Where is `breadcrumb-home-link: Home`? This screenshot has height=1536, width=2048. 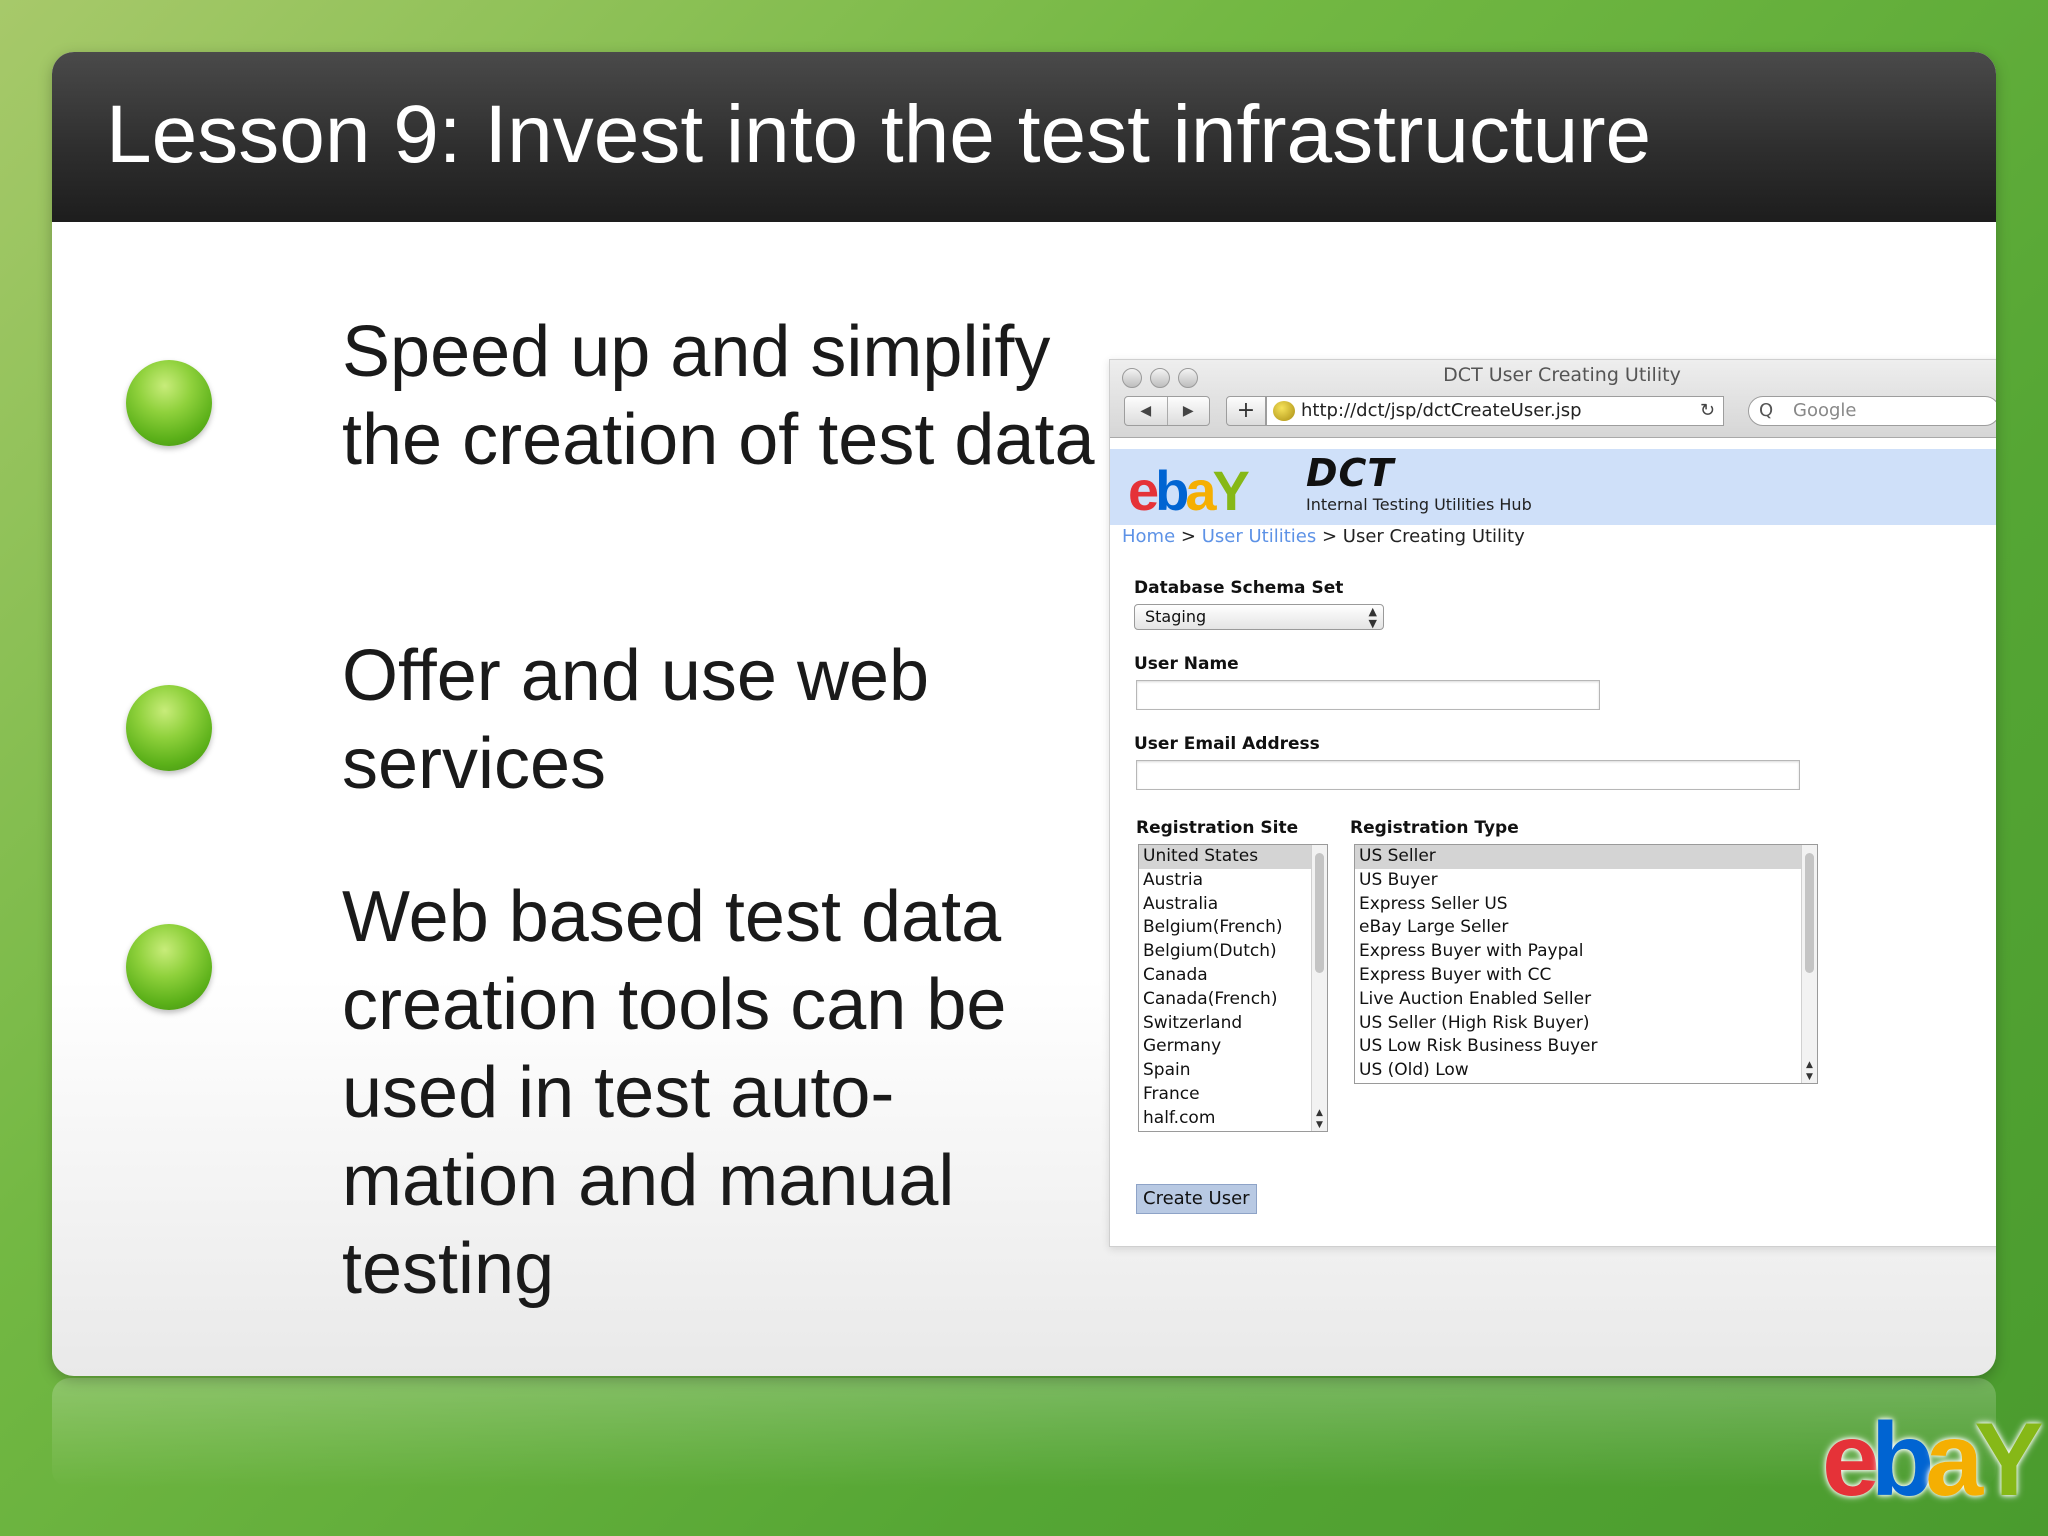 breadcrumb-home-link: Home is located at coordinates (1148, 536).